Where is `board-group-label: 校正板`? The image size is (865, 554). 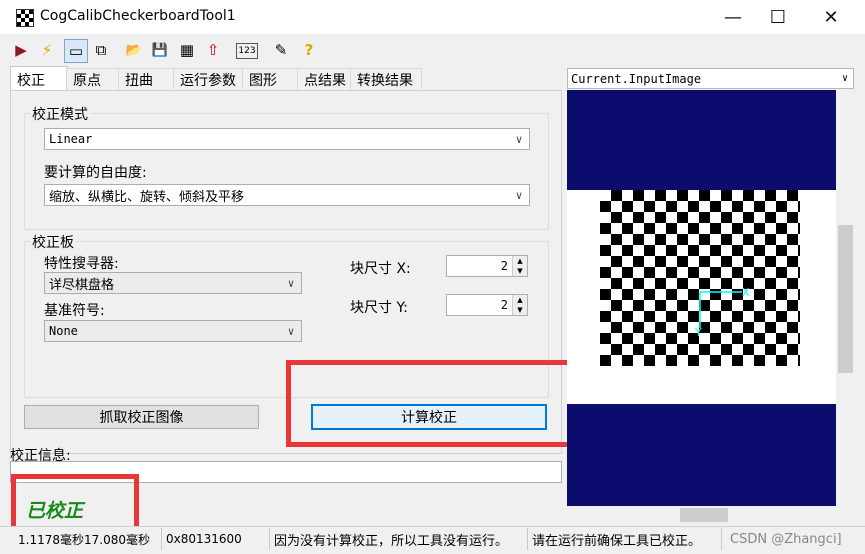
board-group-label: 校正板 is located at coordinates (53, 242).